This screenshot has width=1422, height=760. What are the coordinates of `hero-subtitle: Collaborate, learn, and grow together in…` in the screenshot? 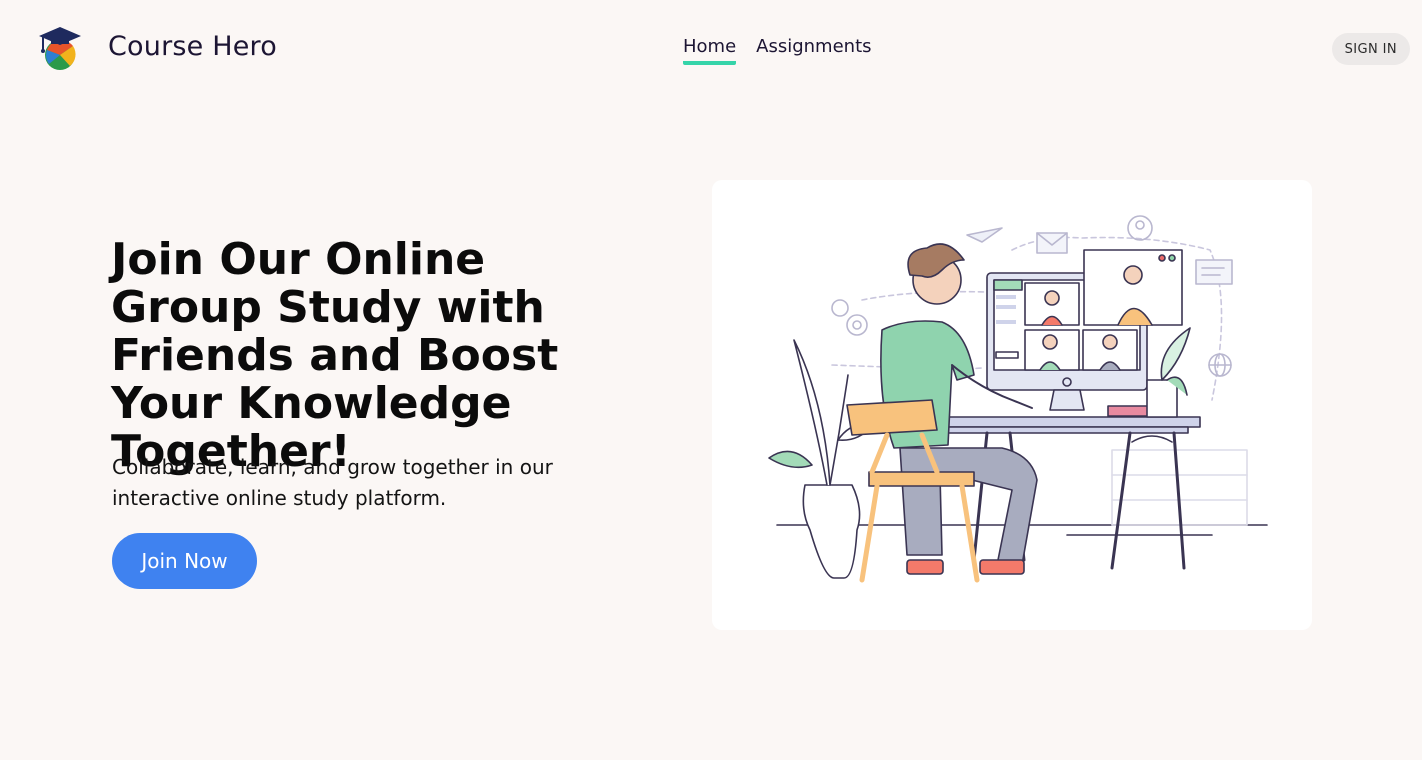 It's located at (332, 482).